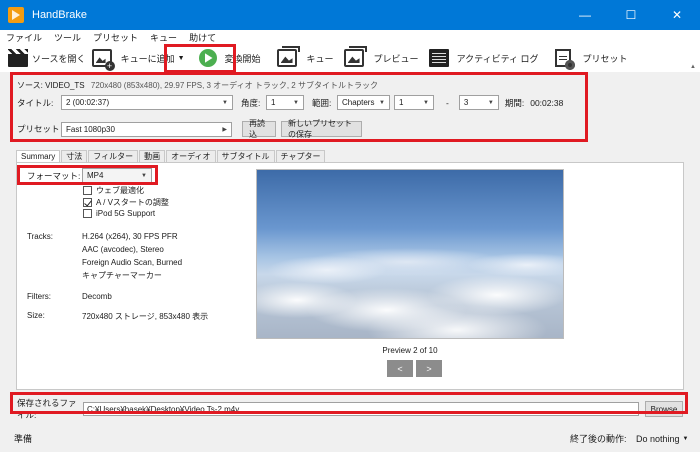 This screenshot has height=452, width=700. Describe the element at coordinates (36, 315) in the screenshot. I see `size-label: Size:` at that location.